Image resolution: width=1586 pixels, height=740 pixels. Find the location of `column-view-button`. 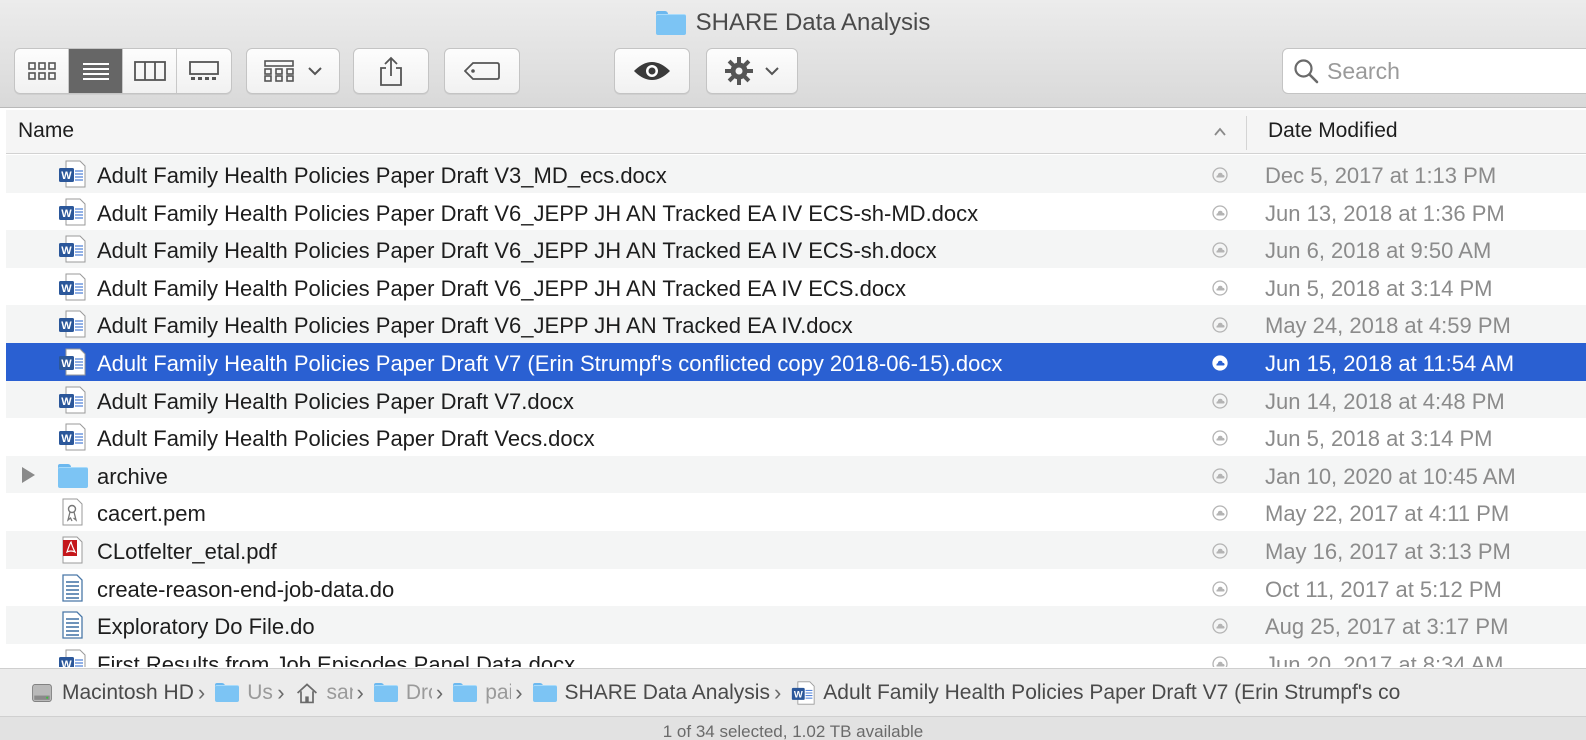

column-view-button is located at coordinates (150, 71).